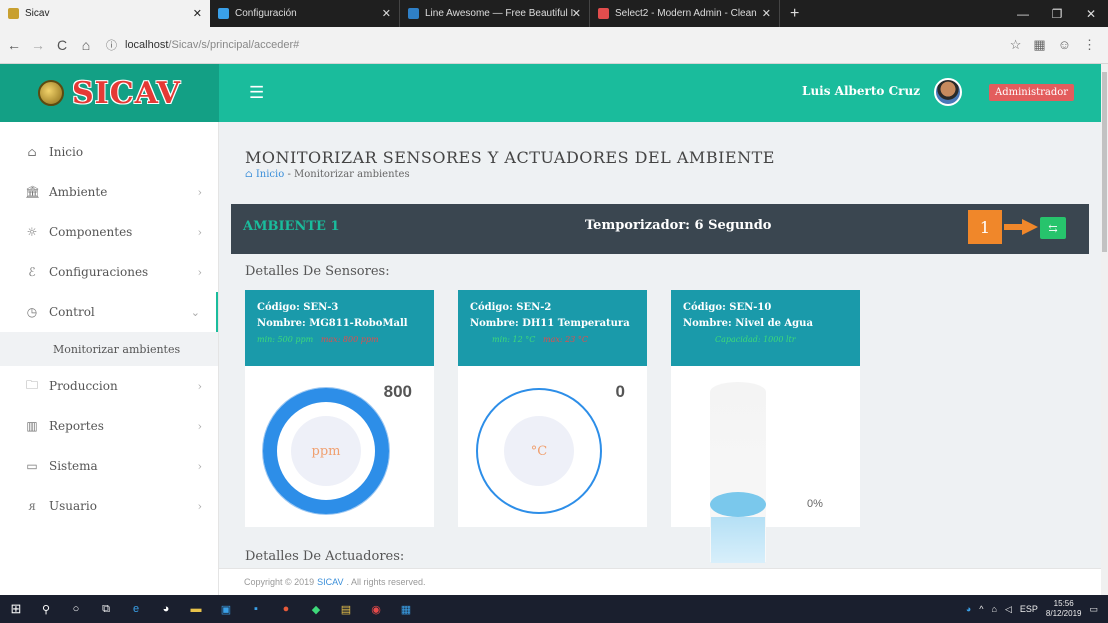 This screenshot has height=623, width=1108. What do you see at coordinates (1104, 329) in the screenshot?
I see `page-scrollbar` at bounding box center [1104, 329].